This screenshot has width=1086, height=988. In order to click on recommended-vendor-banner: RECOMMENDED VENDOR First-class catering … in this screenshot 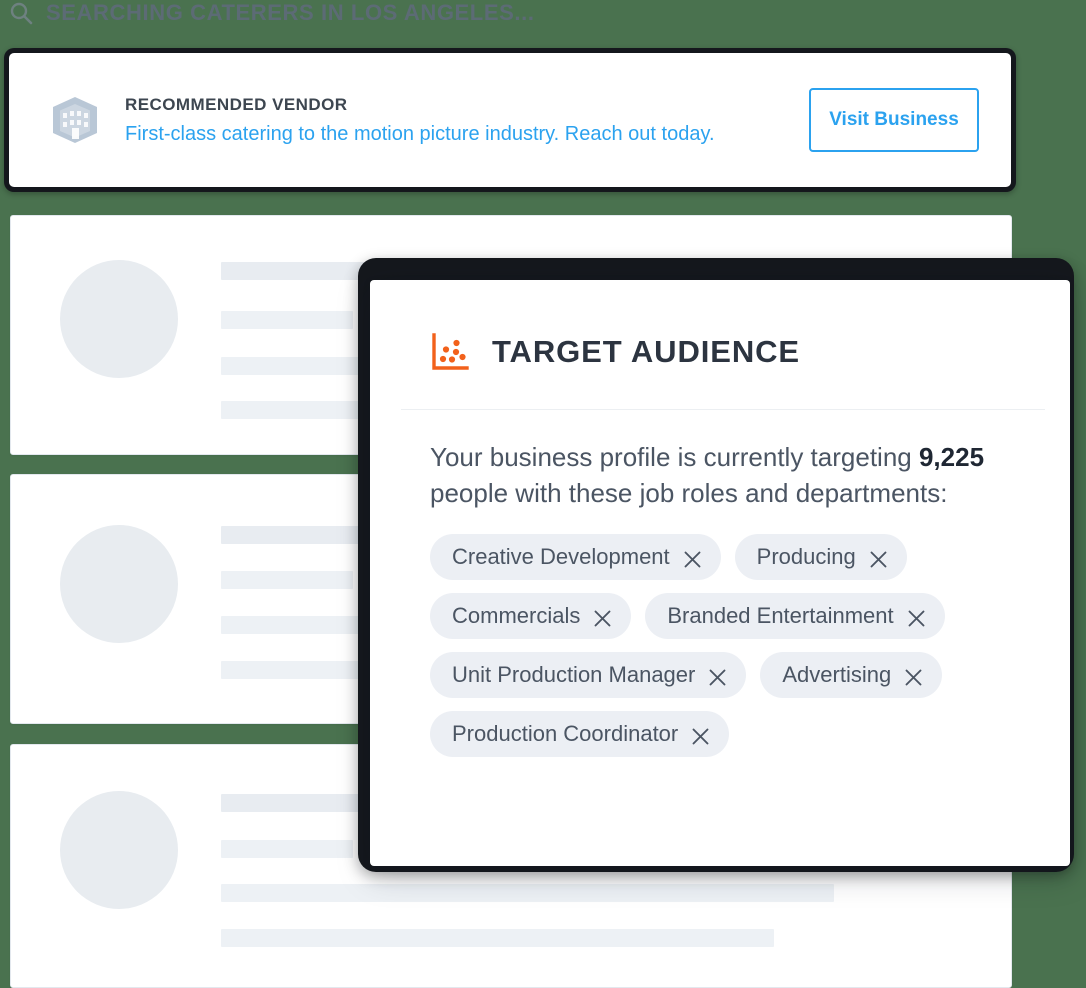, I will do `click(510, 120)`.